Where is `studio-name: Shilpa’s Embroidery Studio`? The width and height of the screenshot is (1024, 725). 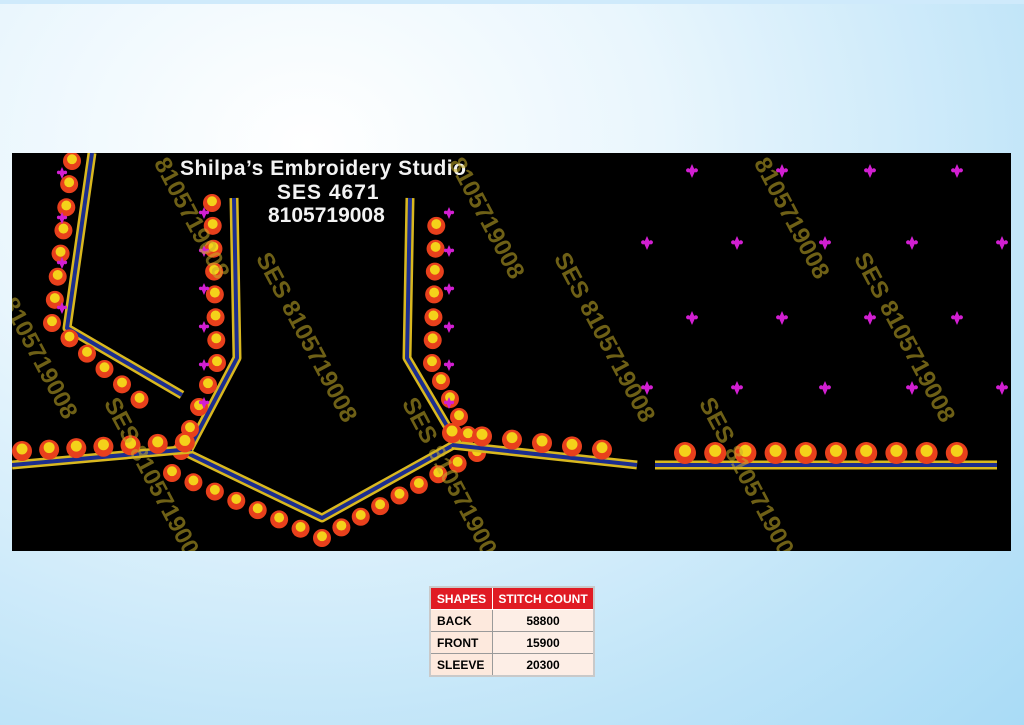 studio-name: Shilpa’s Embroidery Studio is located at coordinates (323, 168).